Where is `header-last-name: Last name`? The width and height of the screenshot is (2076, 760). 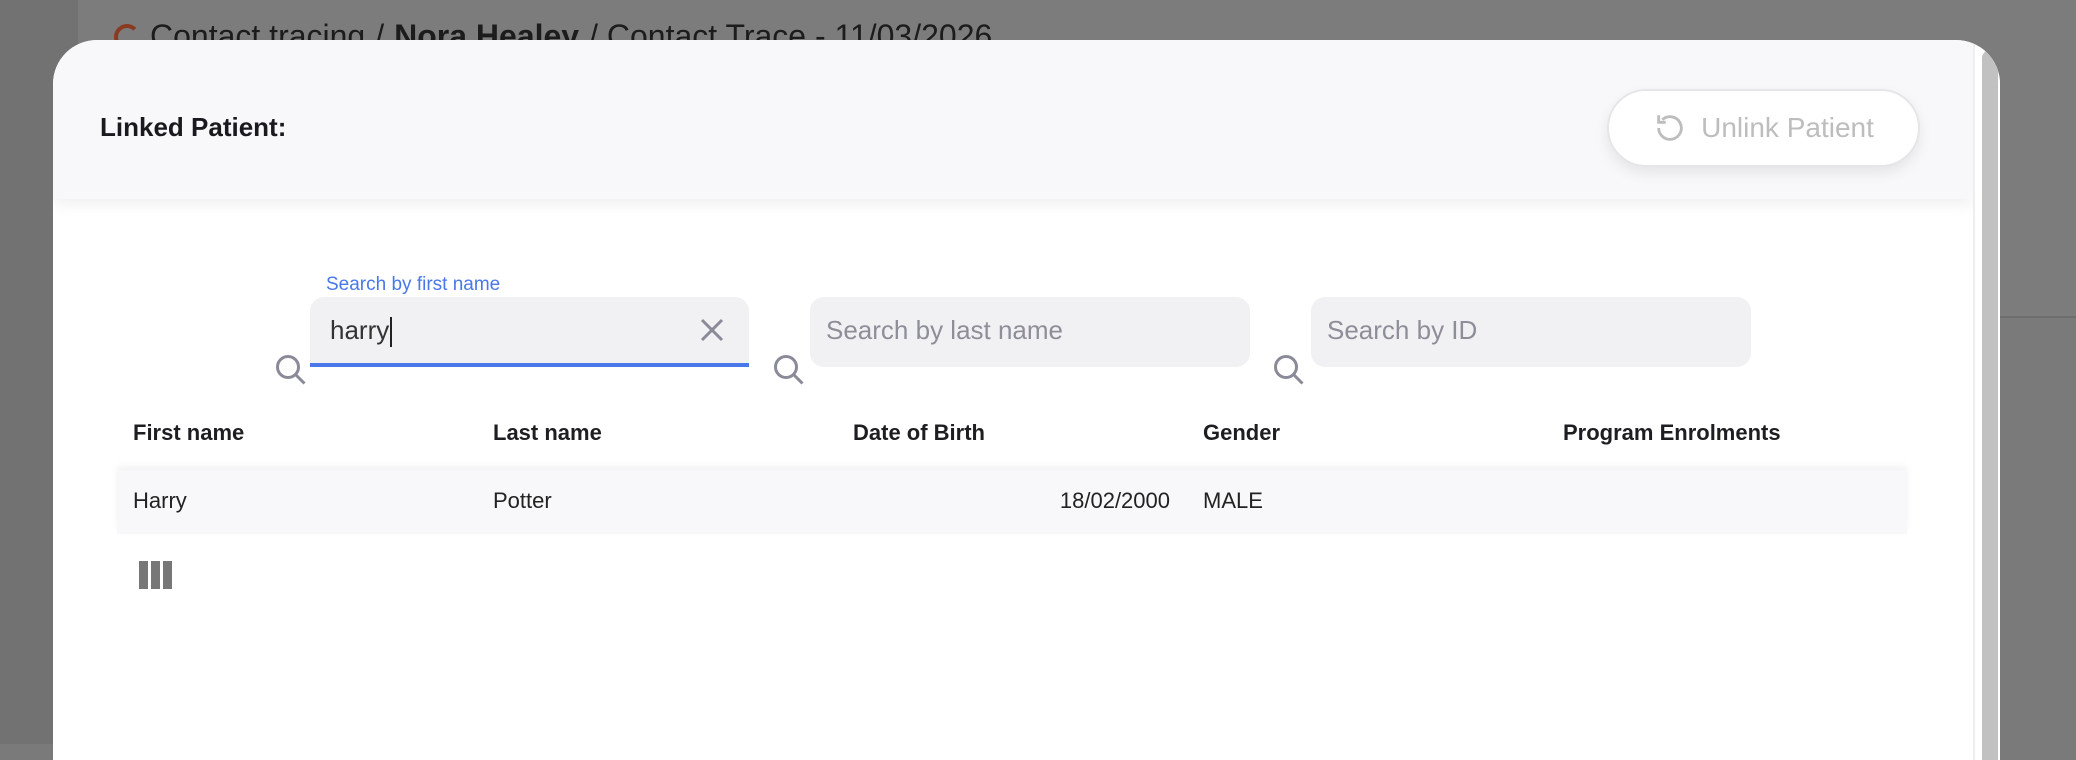
header-last-name: Last name is located at coordinates (547, 433).